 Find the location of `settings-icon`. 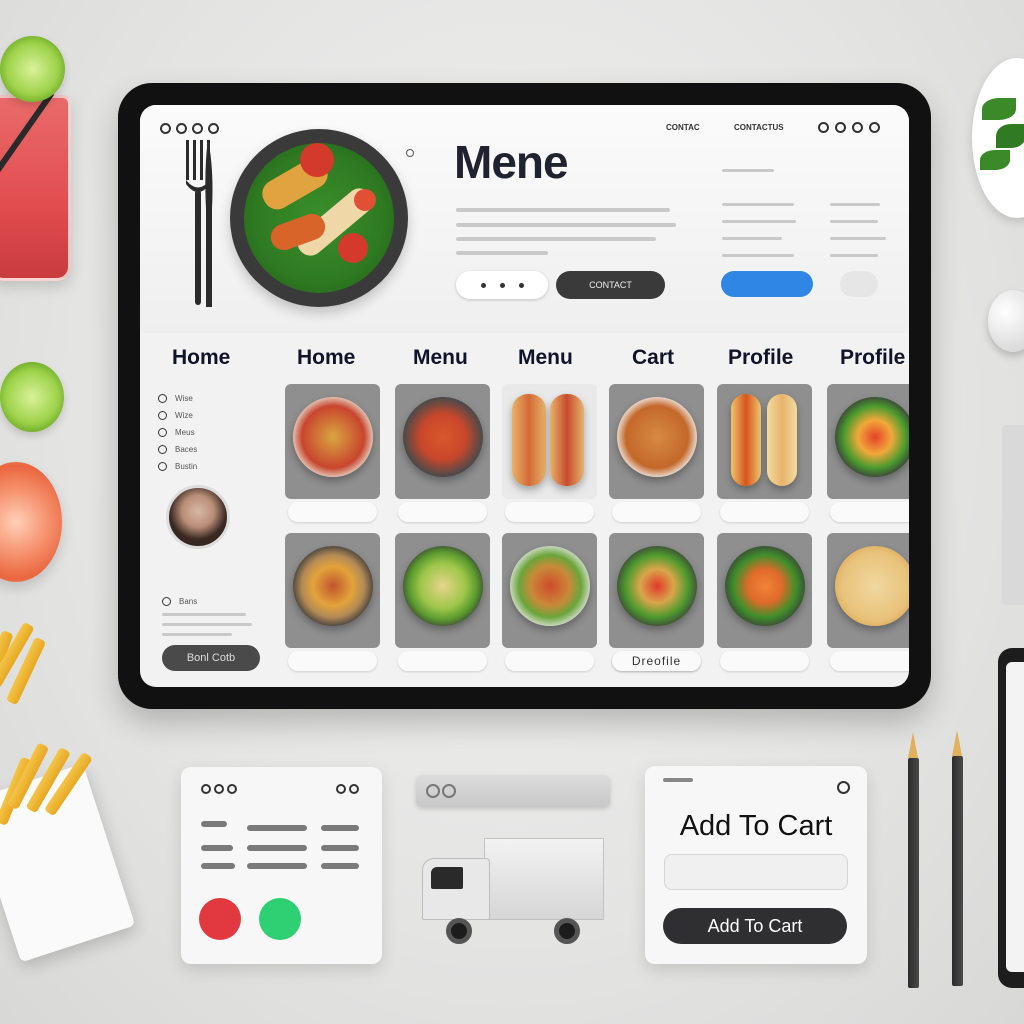

settings-icon is located at coordinates (874, 127).